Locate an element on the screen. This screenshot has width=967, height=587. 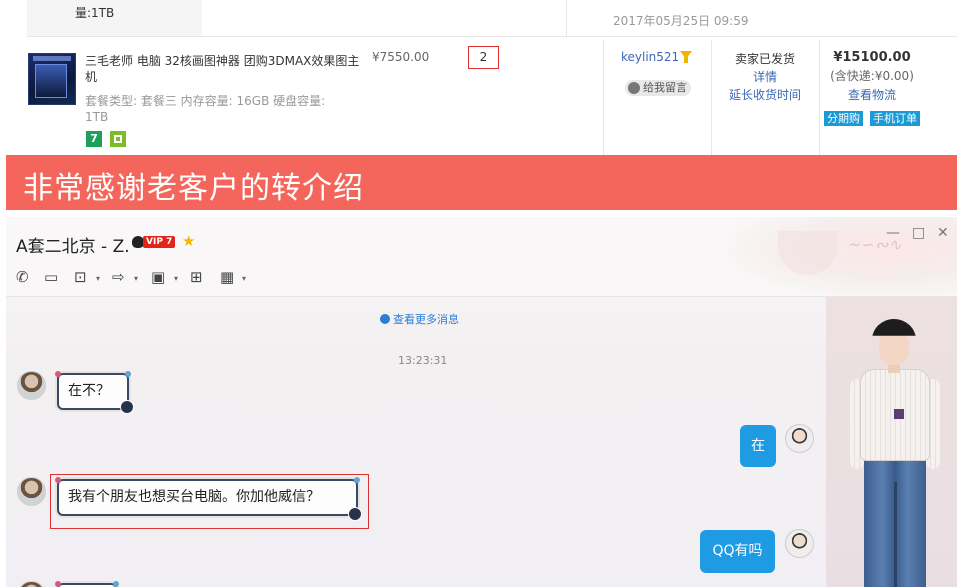
more-apps-icon: ▦ is located at coordinates (232, 277).